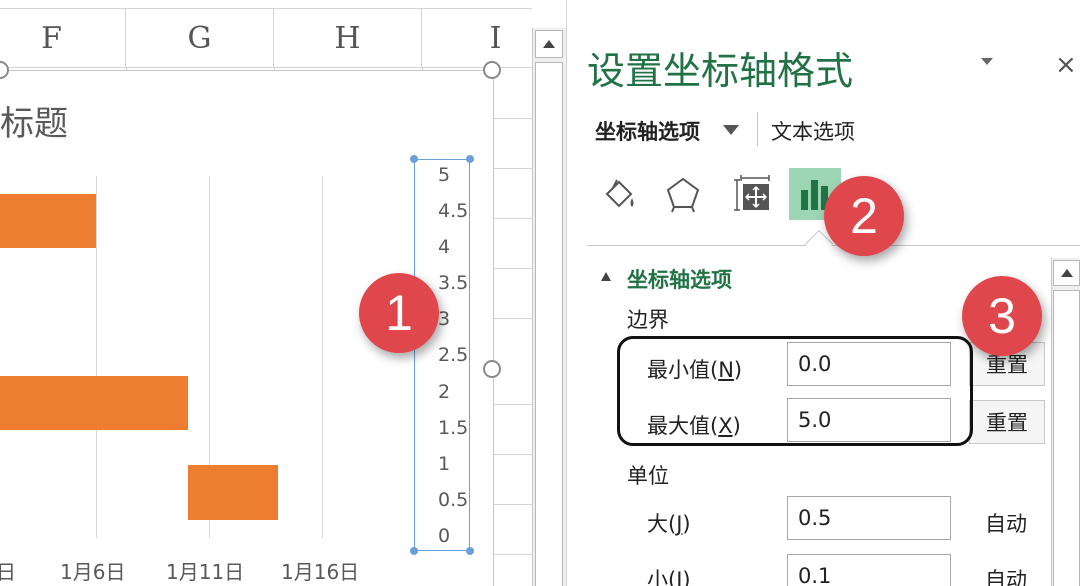 This screenshot has width=1080, height=586. I want to click on x-tick-label: 1月16日, so click(320, 572).